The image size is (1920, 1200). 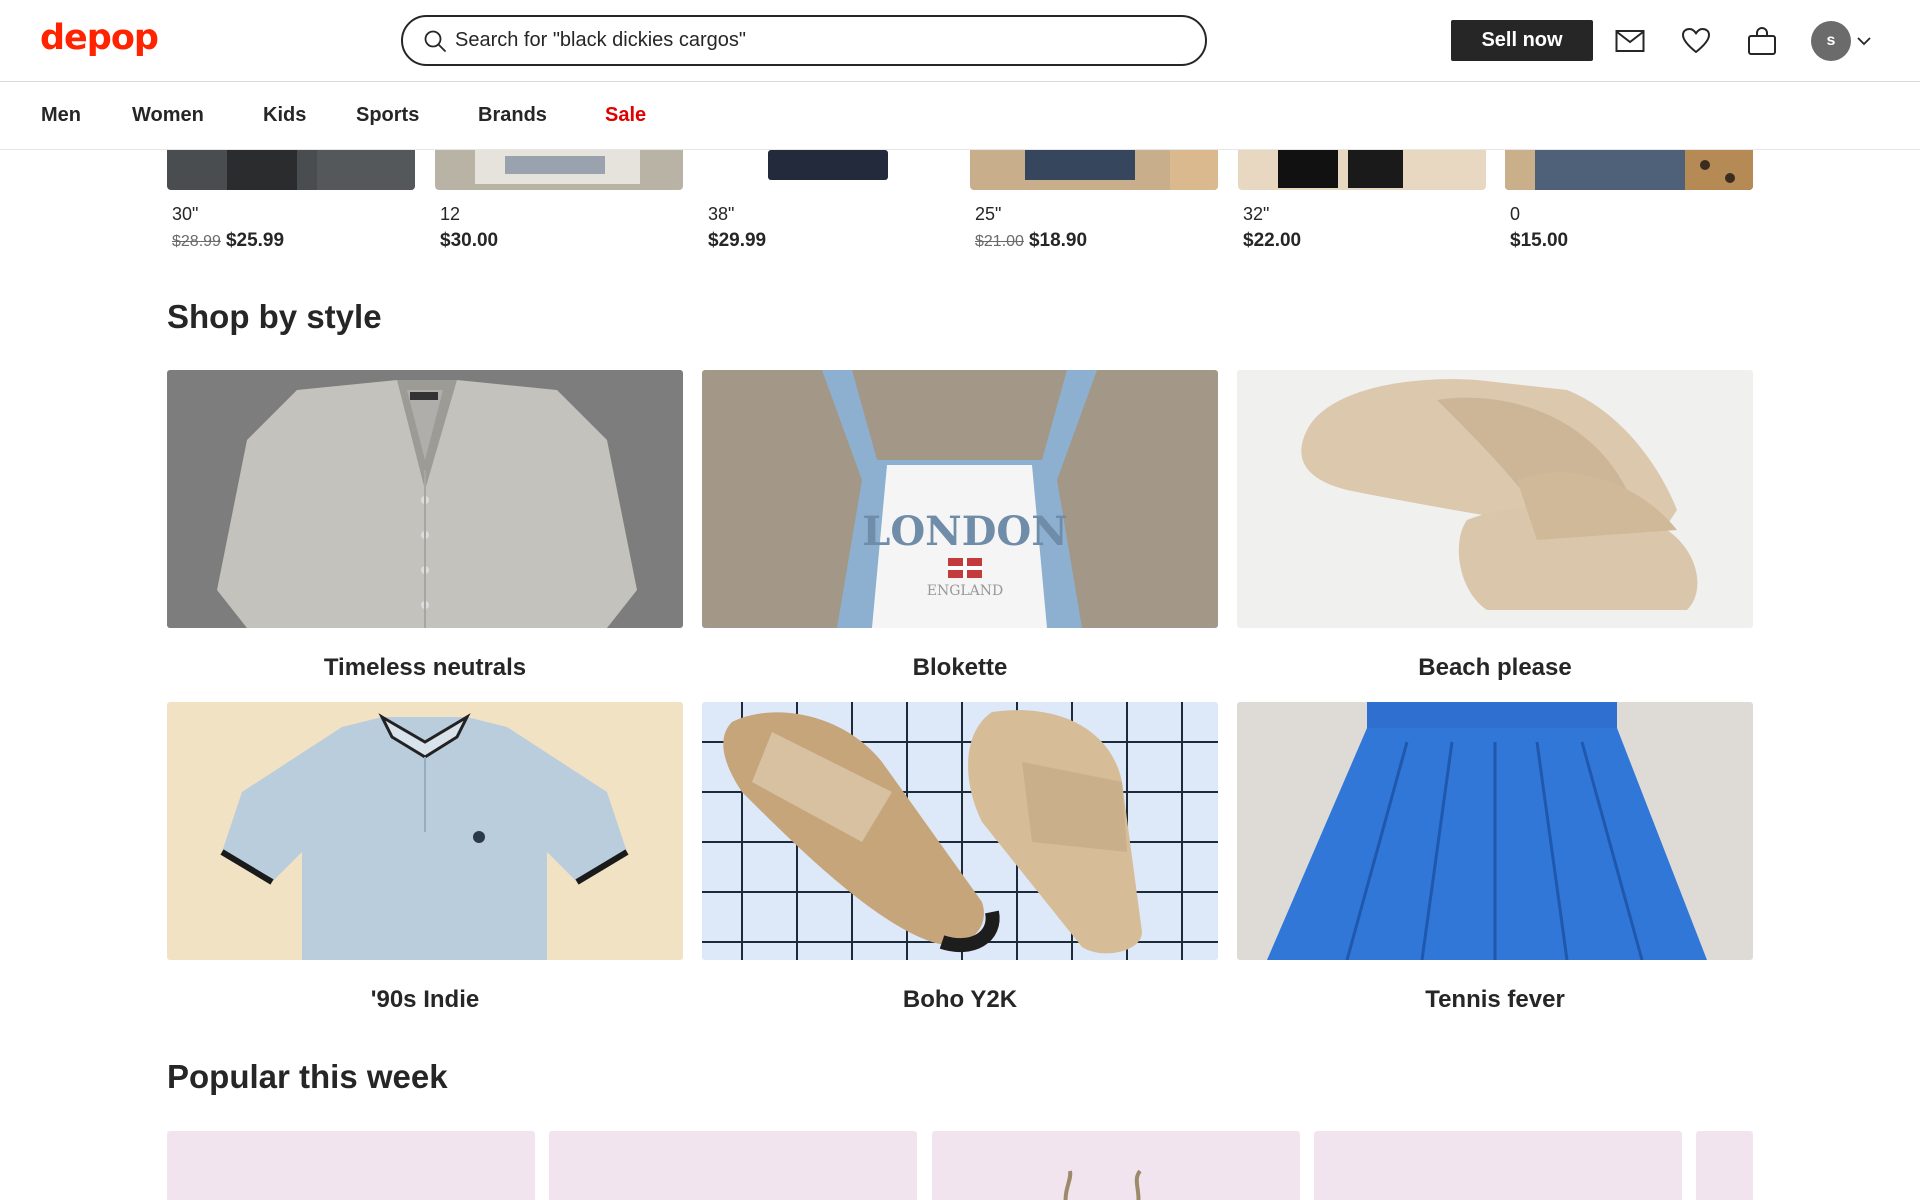 I want to click on product-price: $15.00, so click(x=1539, y=240).